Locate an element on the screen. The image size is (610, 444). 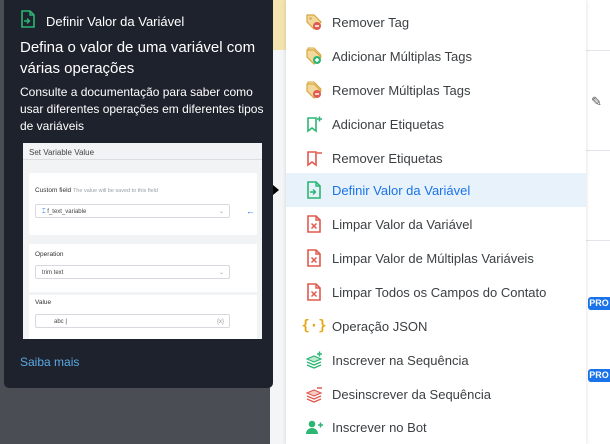
menu-item-clear-variable-value: Limpar Valor da Variável is located at coordinates (436, 224).